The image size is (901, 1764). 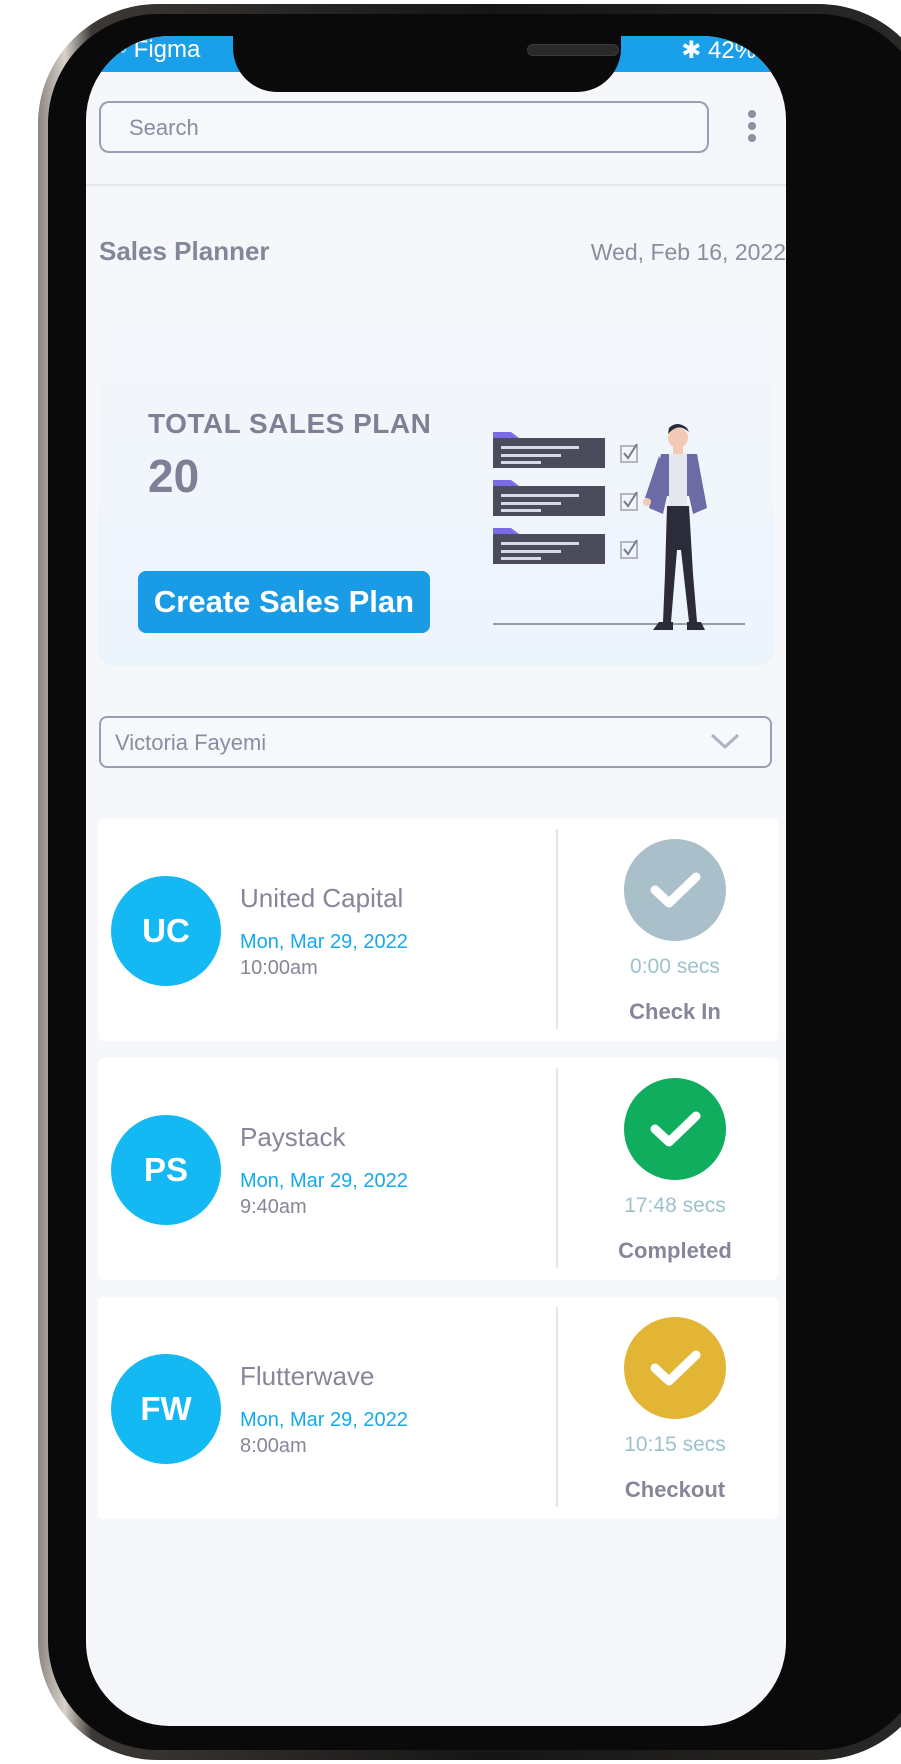 I want to click on phone-notch, so click(x=427, y=64).